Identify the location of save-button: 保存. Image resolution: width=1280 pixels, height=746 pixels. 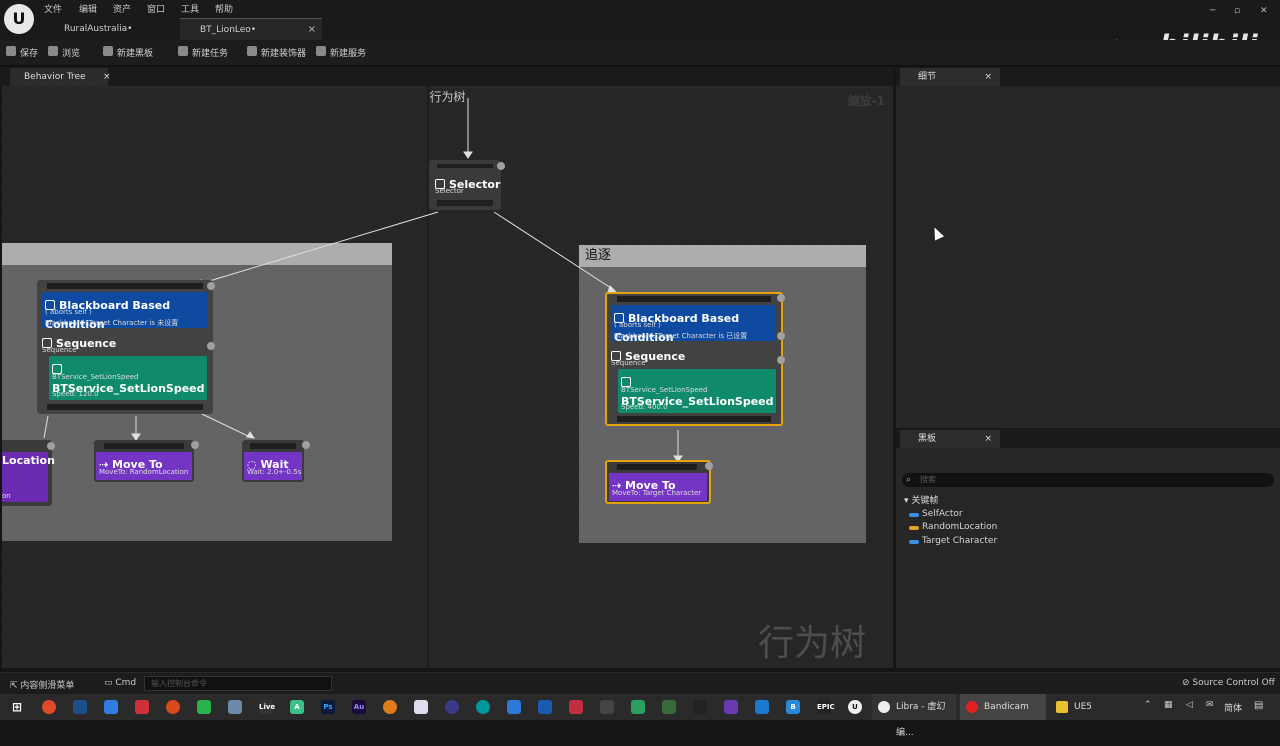
(22, 52).